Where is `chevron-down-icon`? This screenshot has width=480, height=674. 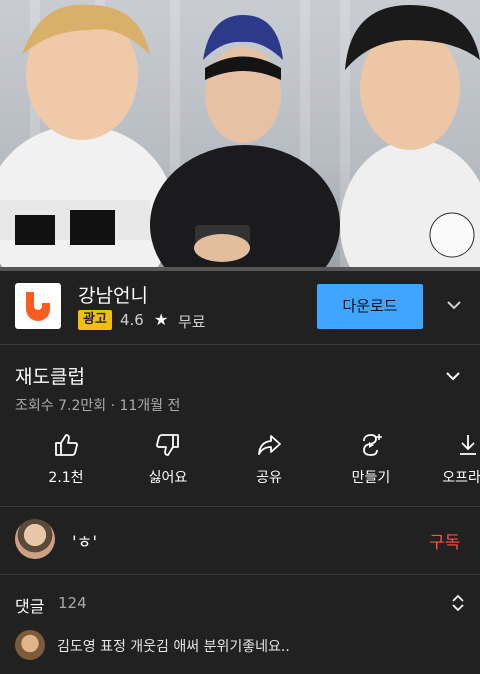
chevron-down-icon is located at coordinates (454, 305).